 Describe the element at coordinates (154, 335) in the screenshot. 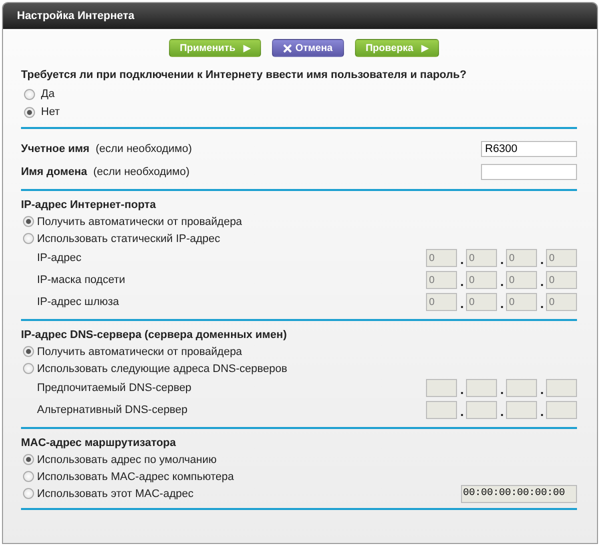

I see `section-title: IP-адрес DNS-сервера (сервера доменных имен)` at that location.